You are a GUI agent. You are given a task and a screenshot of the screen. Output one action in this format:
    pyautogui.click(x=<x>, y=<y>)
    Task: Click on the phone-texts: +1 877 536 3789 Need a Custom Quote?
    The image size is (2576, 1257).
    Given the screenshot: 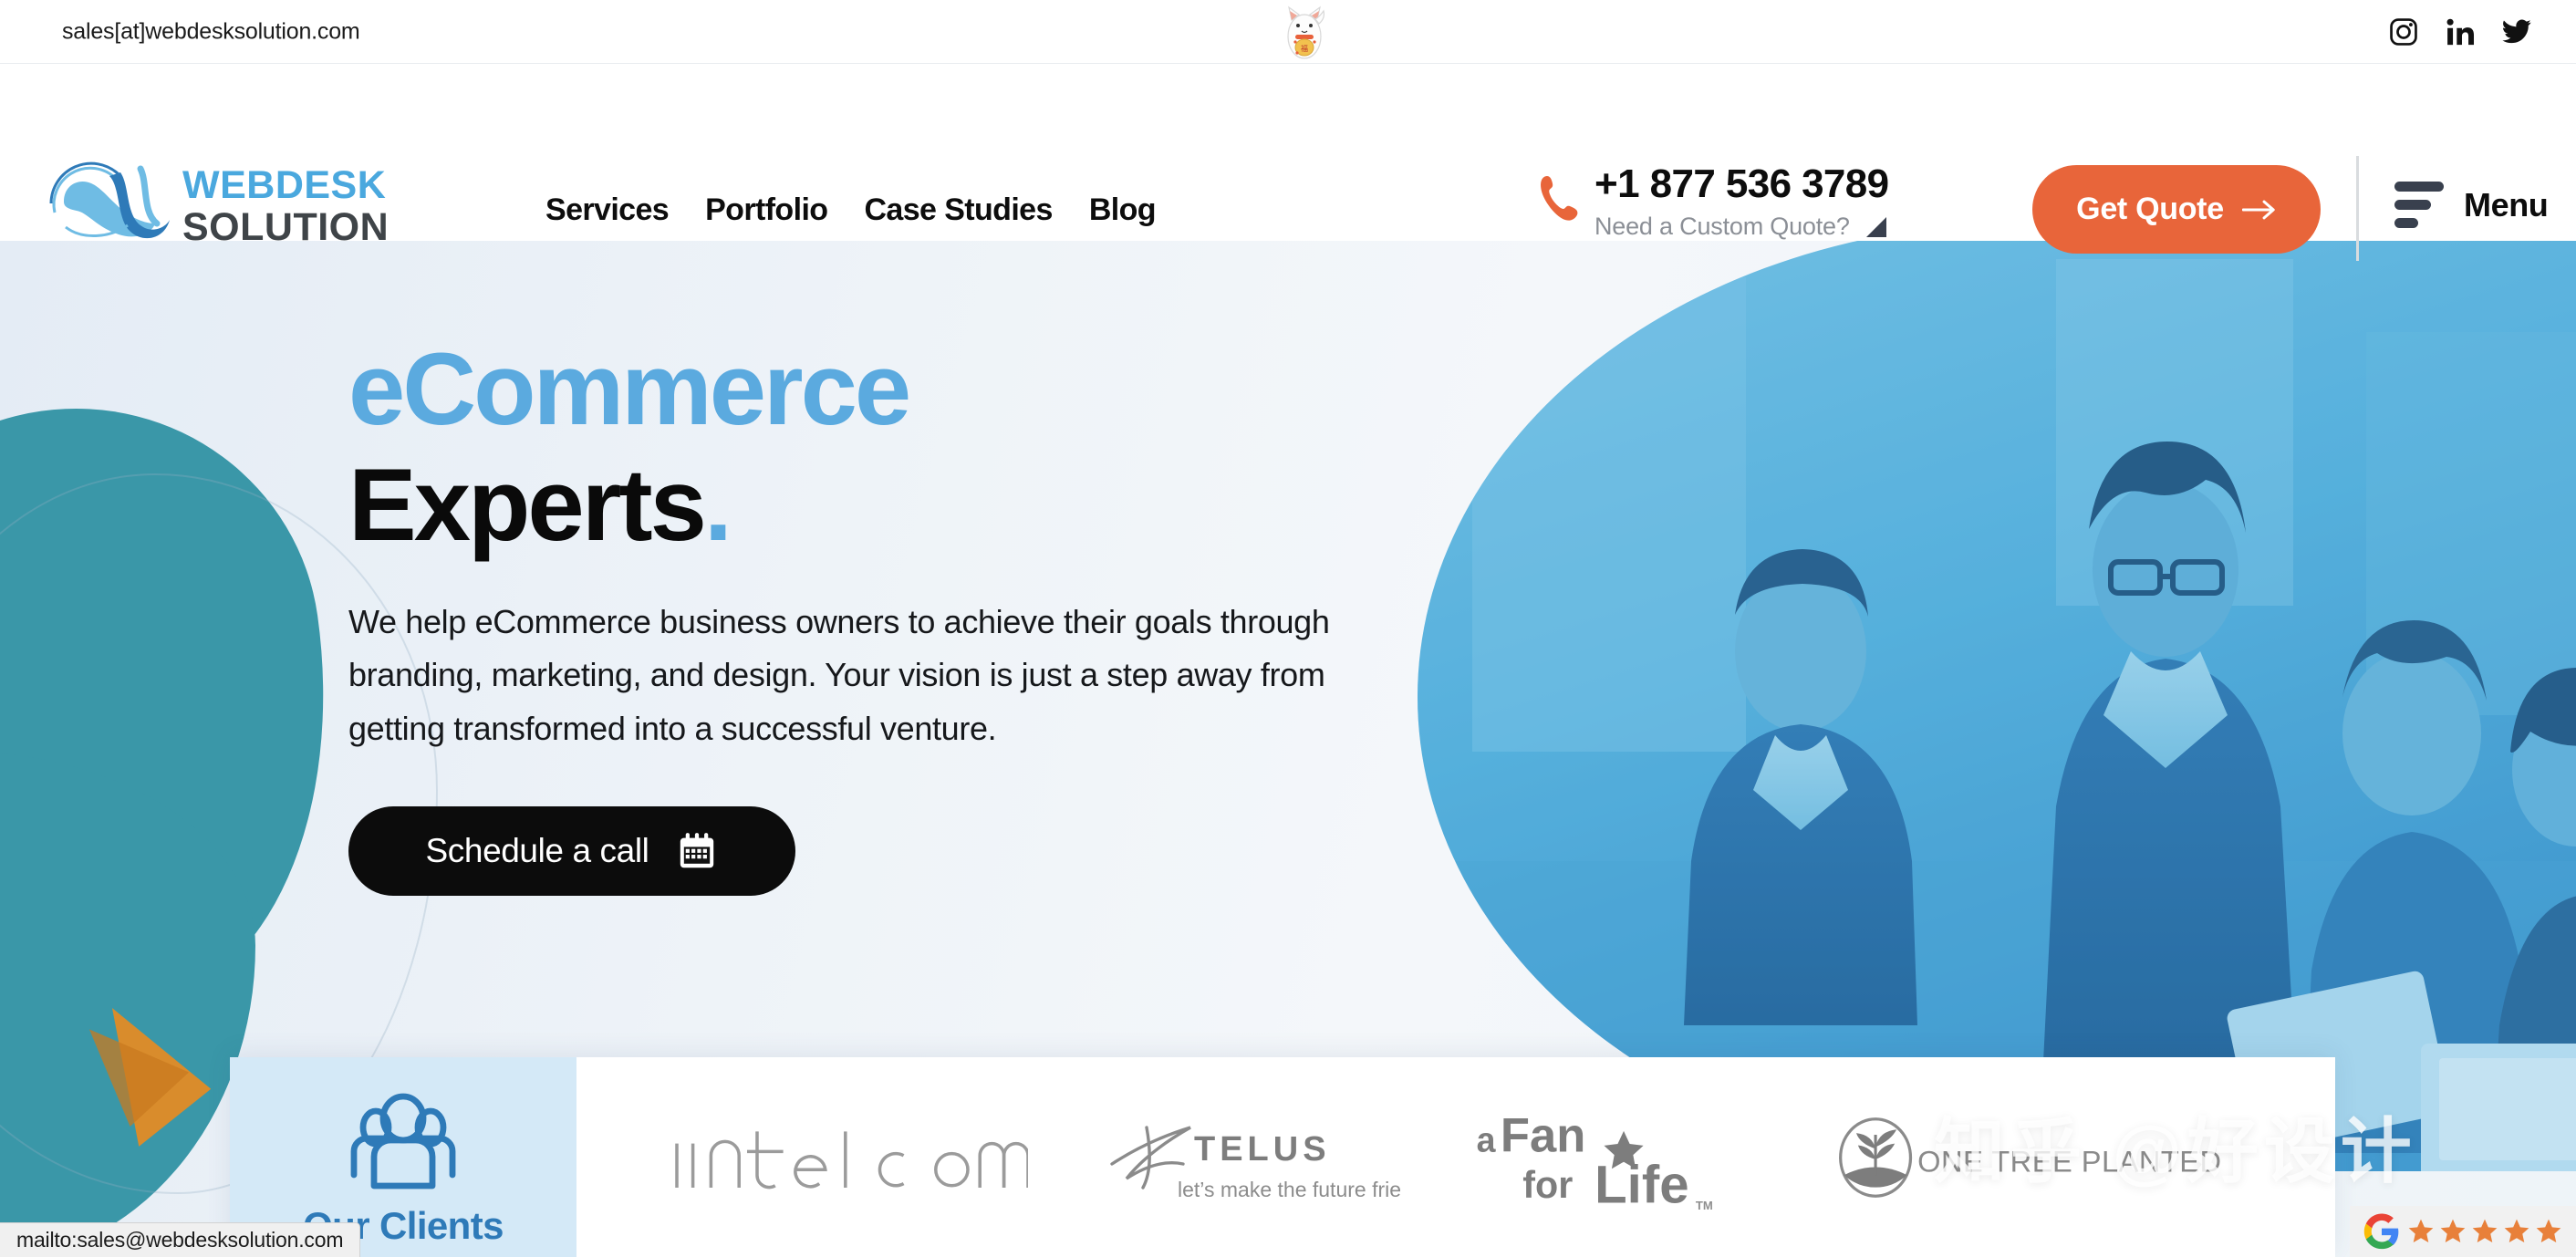 What is the action you would take?
    pyautogui.click(x=1741, y=201)
    